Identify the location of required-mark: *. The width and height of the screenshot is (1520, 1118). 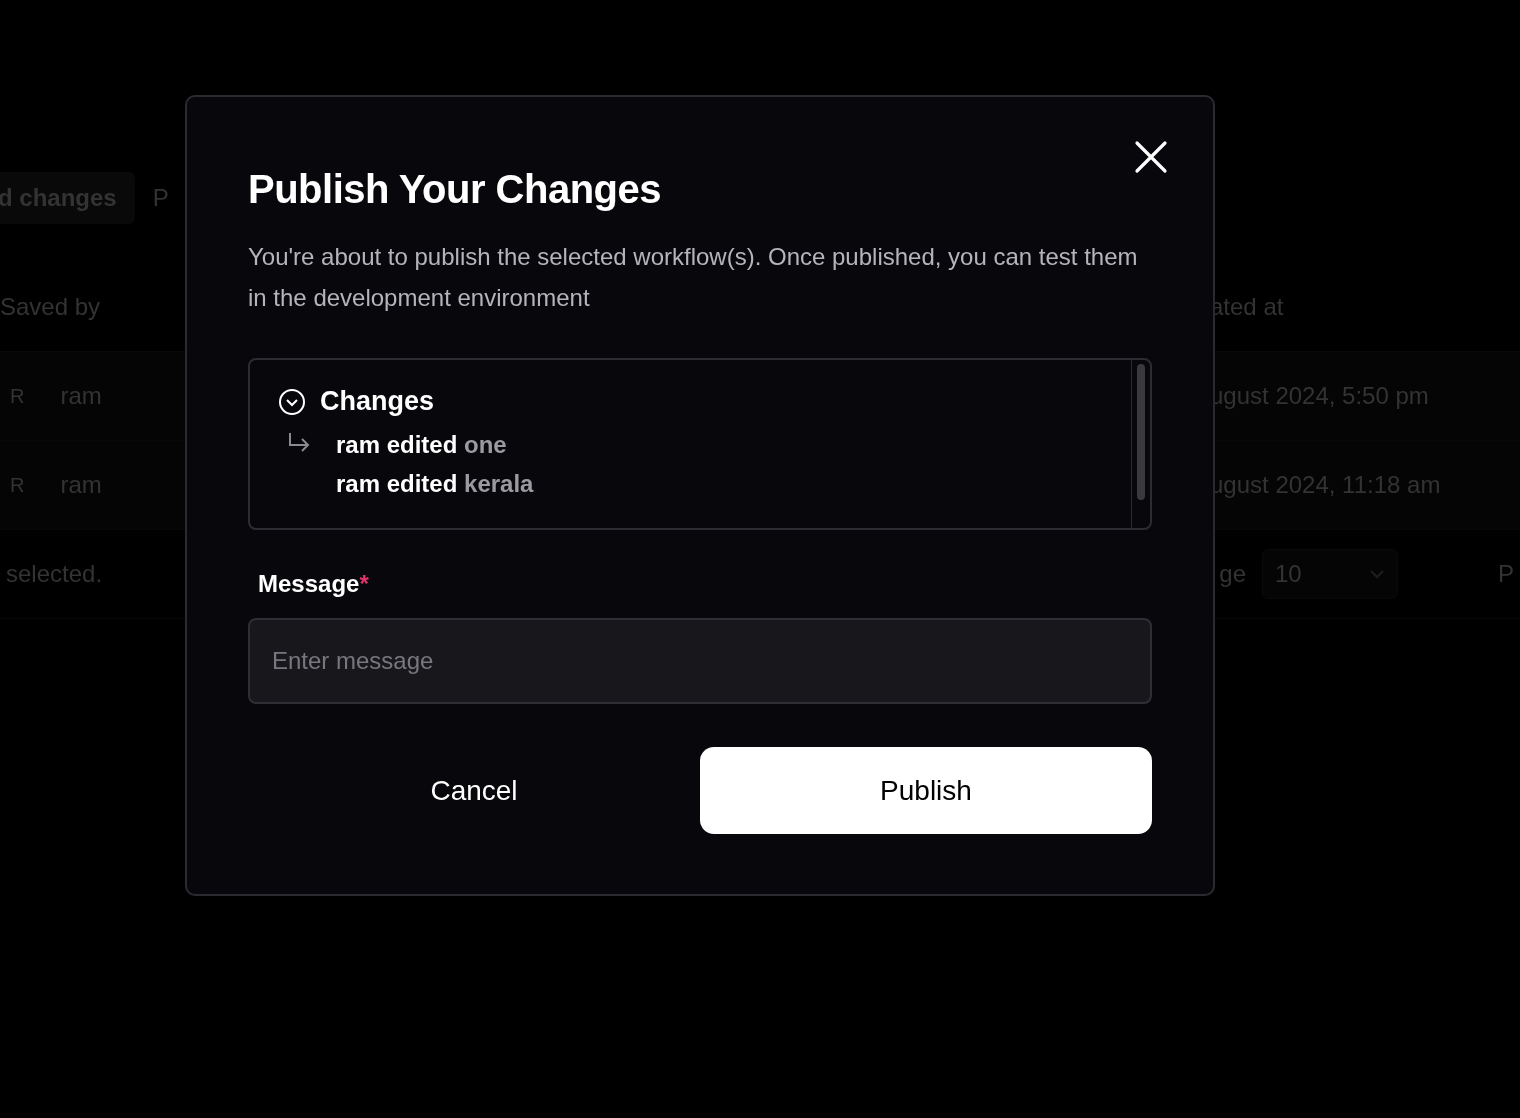
(364, 584).